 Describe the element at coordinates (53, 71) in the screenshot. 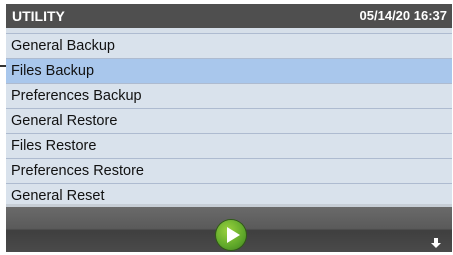

I see `menu-item-label: Files Backup` at that location.